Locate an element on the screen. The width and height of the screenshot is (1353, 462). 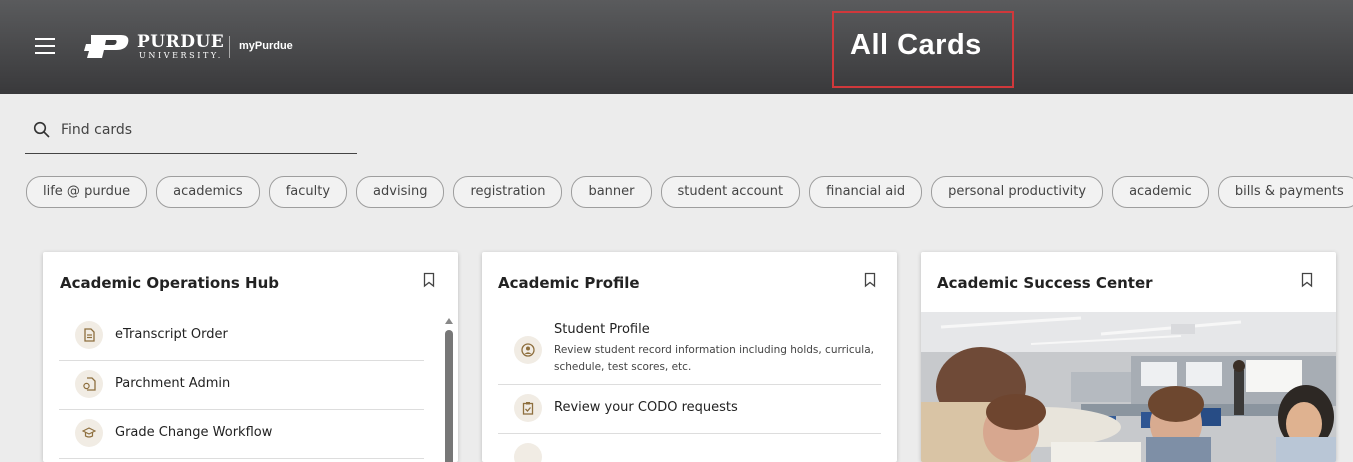
card-scrollbar is located at coordinates (449, 390).